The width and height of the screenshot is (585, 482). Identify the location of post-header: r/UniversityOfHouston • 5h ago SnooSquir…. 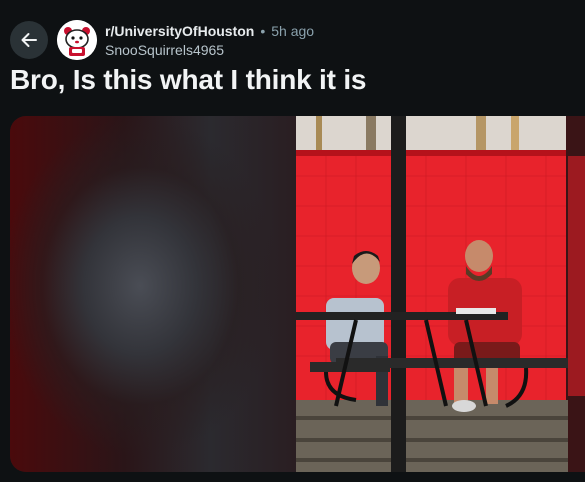
(292, 31).